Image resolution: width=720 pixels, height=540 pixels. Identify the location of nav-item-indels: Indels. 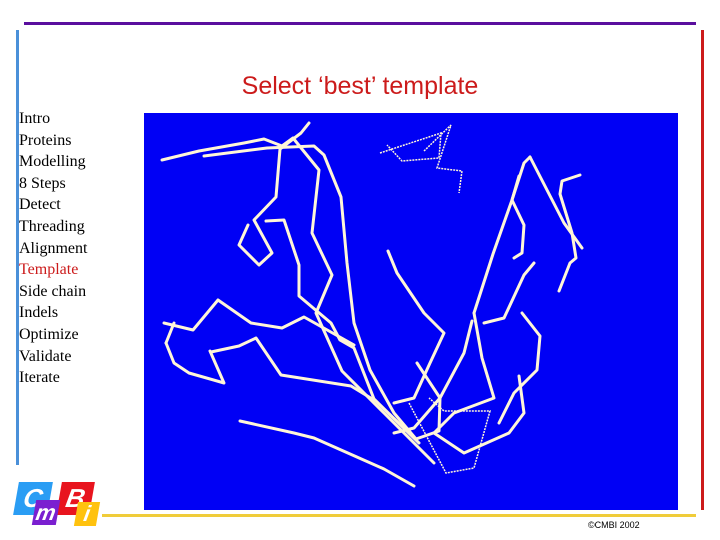
(53, 313).